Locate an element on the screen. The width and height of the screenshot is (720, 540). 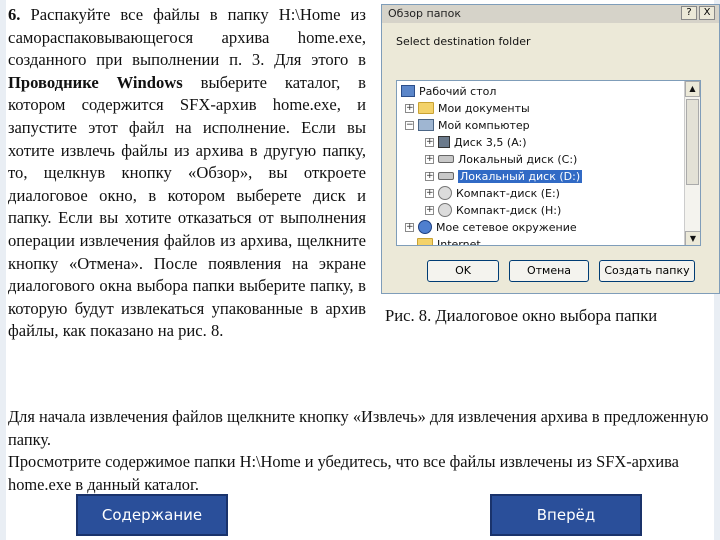
tree-item-label-selected: Локальный диск (D:) is located at coordinates (520, 176).